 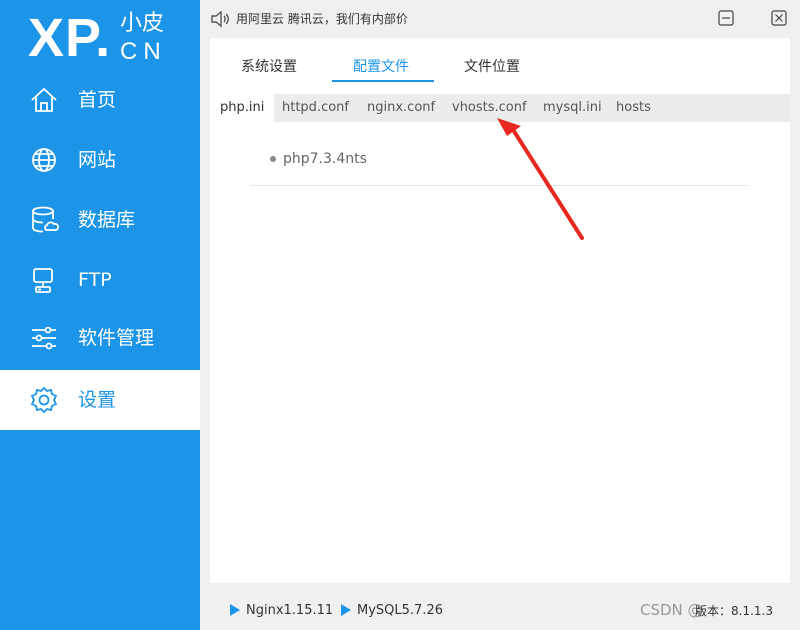 I want to click on bullet-icon, so click(x=273, y=159).